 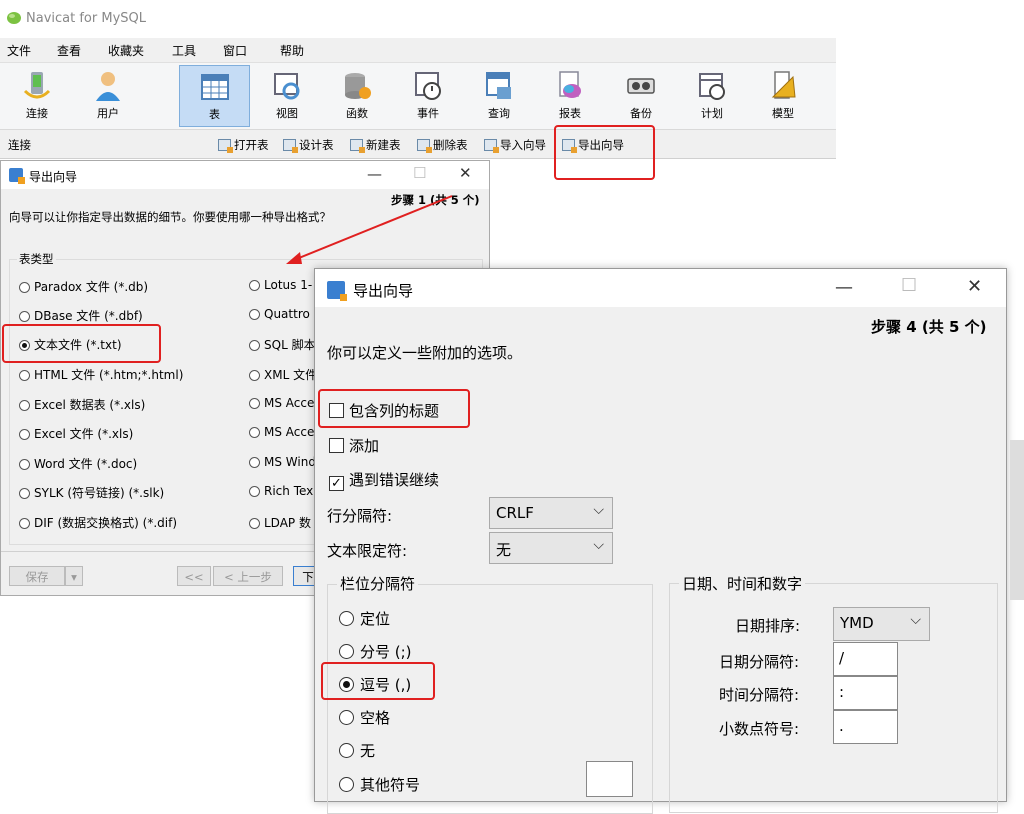 I want to click on format-msaccess2-radio: MS Acce, so click(x=281, y=432).